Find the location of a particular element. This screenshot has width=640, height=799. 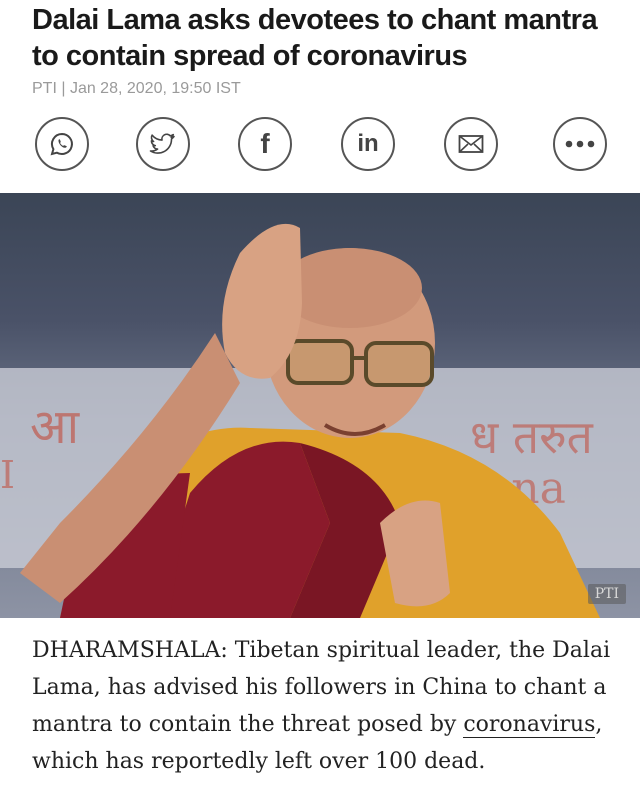

email-share-button is located at coordinates (471, 144).